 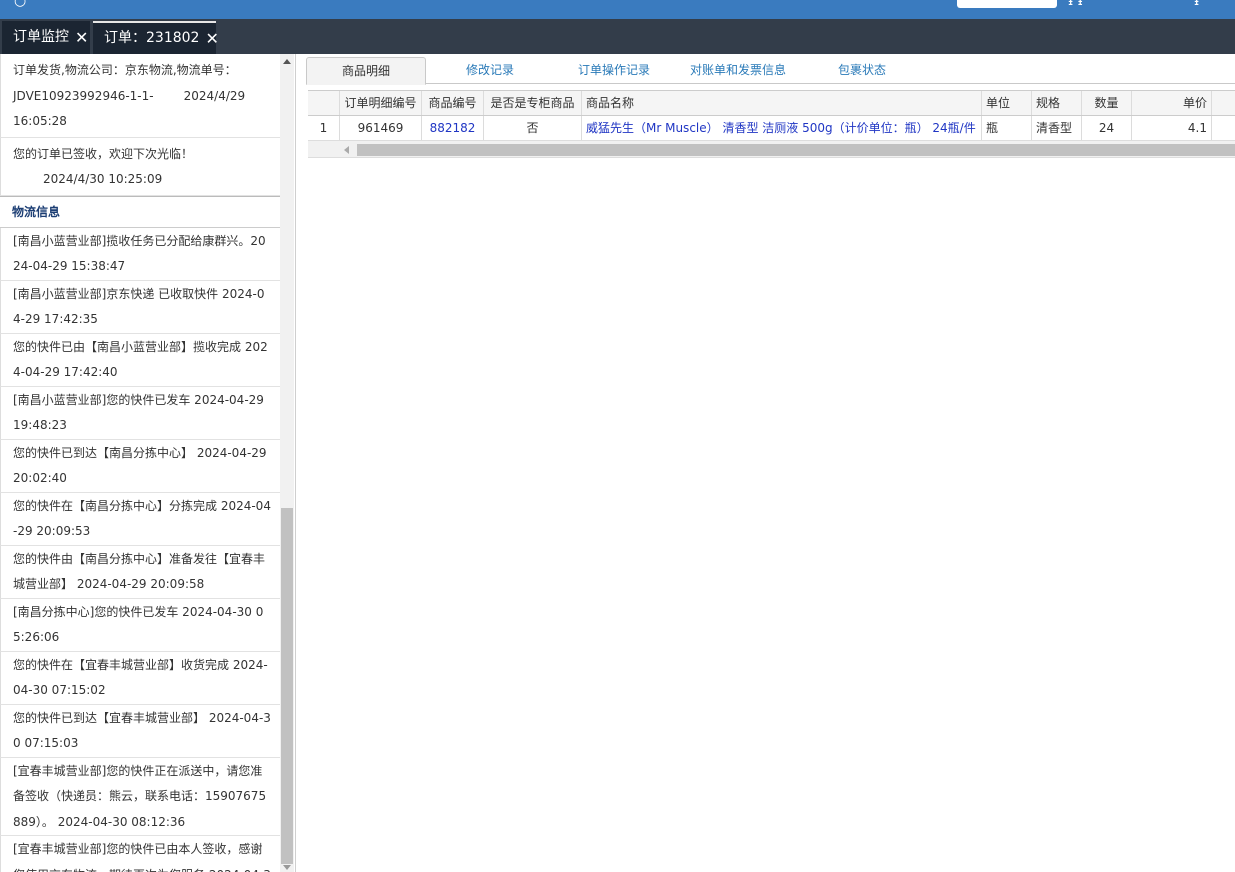 I want to click on order-log-text: 您的订单已签收，欢迎下次光临！, so click(x=103, y=153).